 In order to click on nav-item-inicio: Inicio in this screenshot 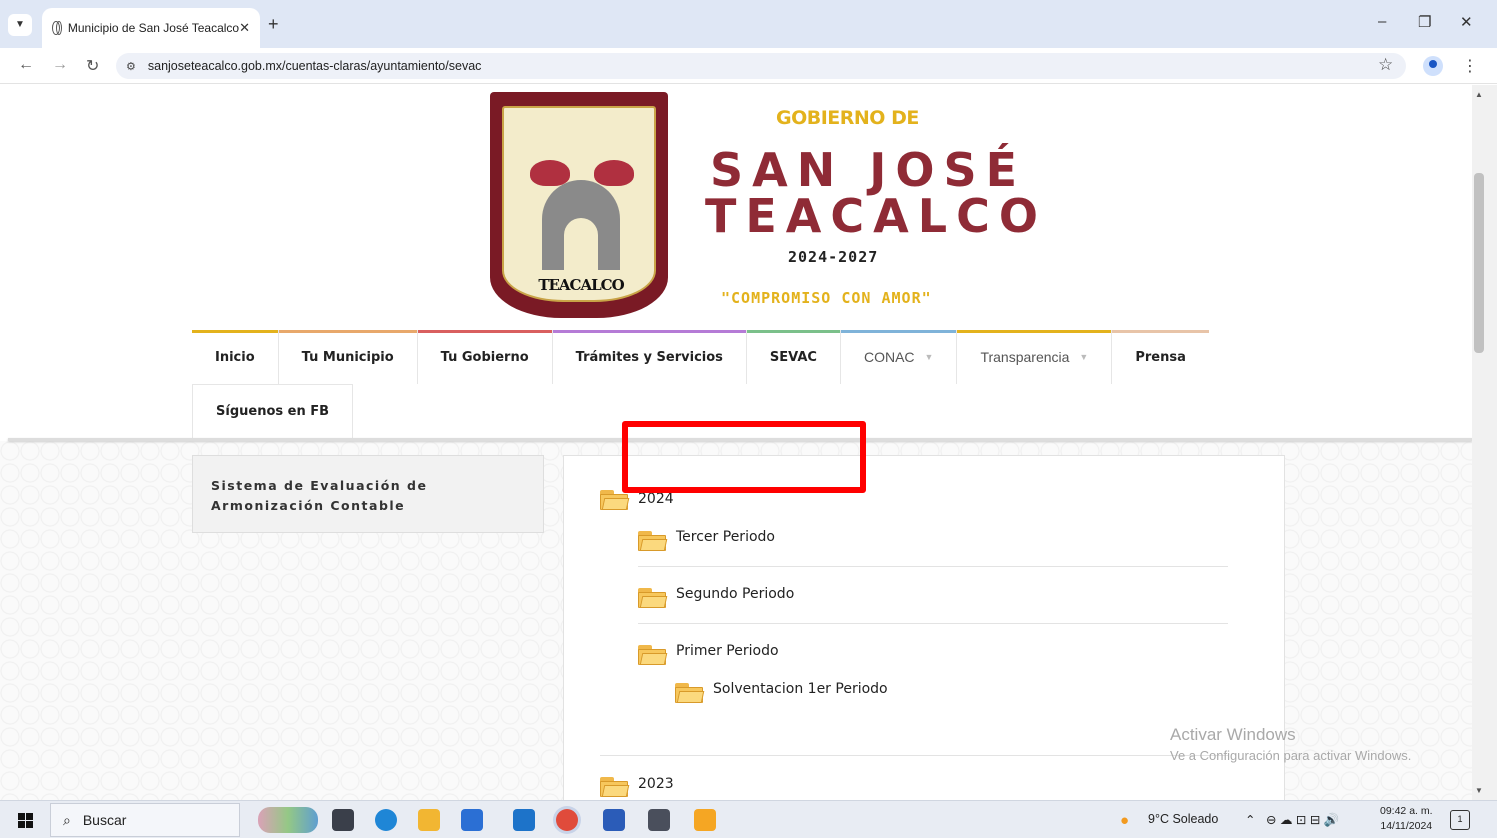, I will do `click(235, 357)`.